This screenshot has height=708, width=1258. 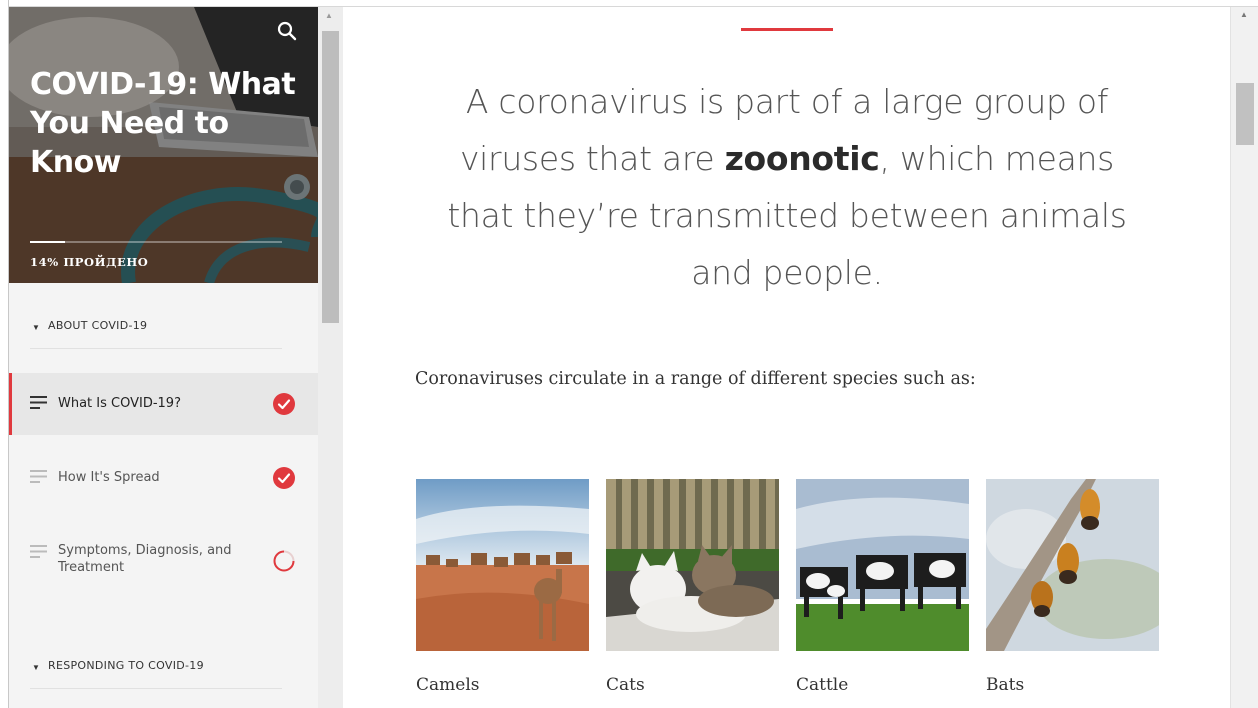 What do you see at coordinates (633, 3) in the screenshot?
I see `window-frame-top` at bounding box center [633, 3].